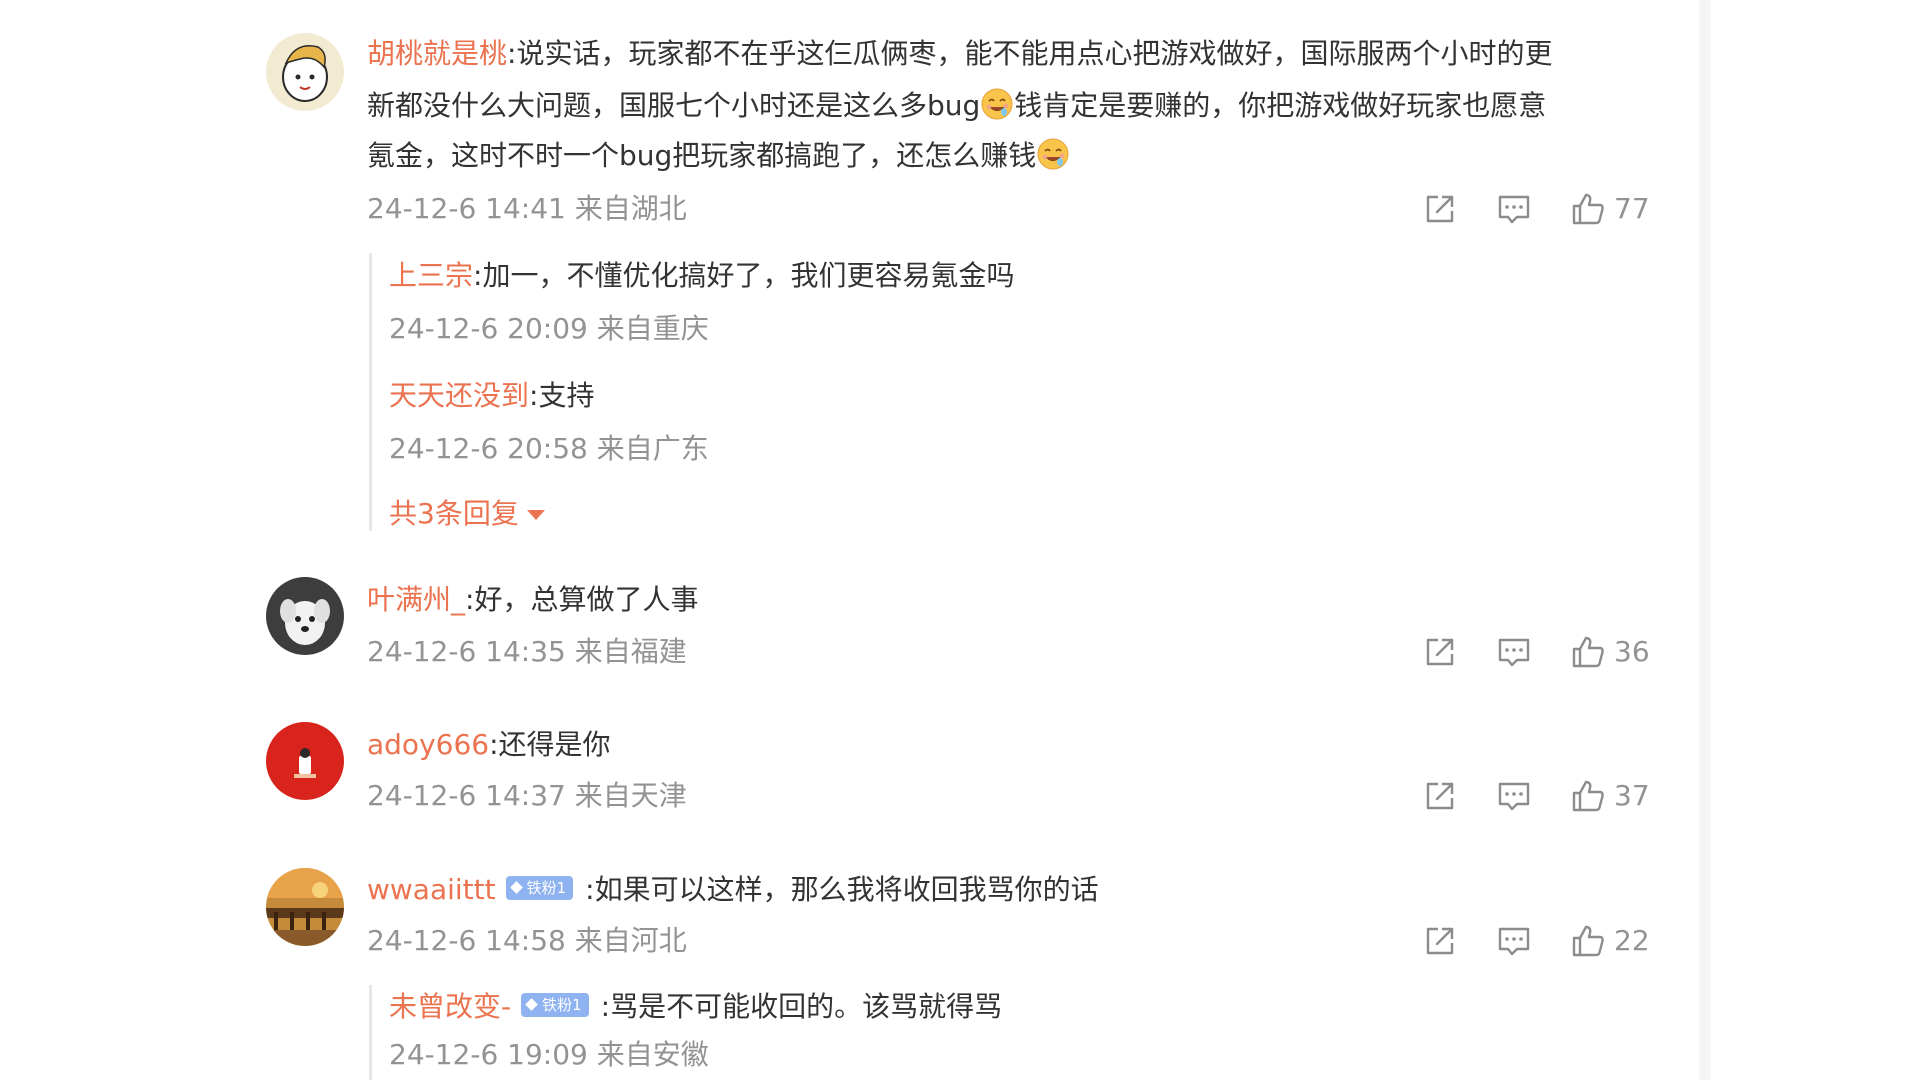 This screenshot has height=1080, width=1920. Describe the element at coordinates (549, 328) in the screenshot. I see `reply-timestamp: 24-12-6 20:09 来自重庆` at that location.